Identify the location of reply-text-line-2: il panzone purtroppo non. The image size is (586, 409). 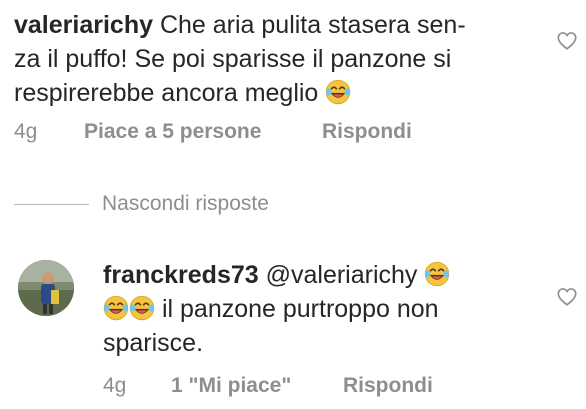
(300, 309).